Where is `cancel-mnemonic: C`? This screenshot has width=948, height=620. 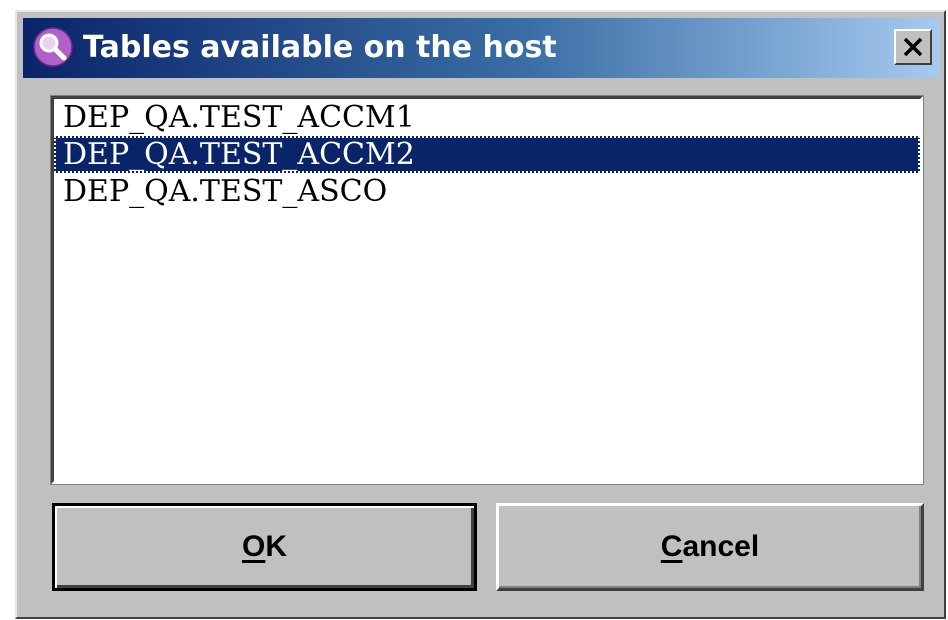 cancel-mnemonic: C is located at coordinates (671, 546).